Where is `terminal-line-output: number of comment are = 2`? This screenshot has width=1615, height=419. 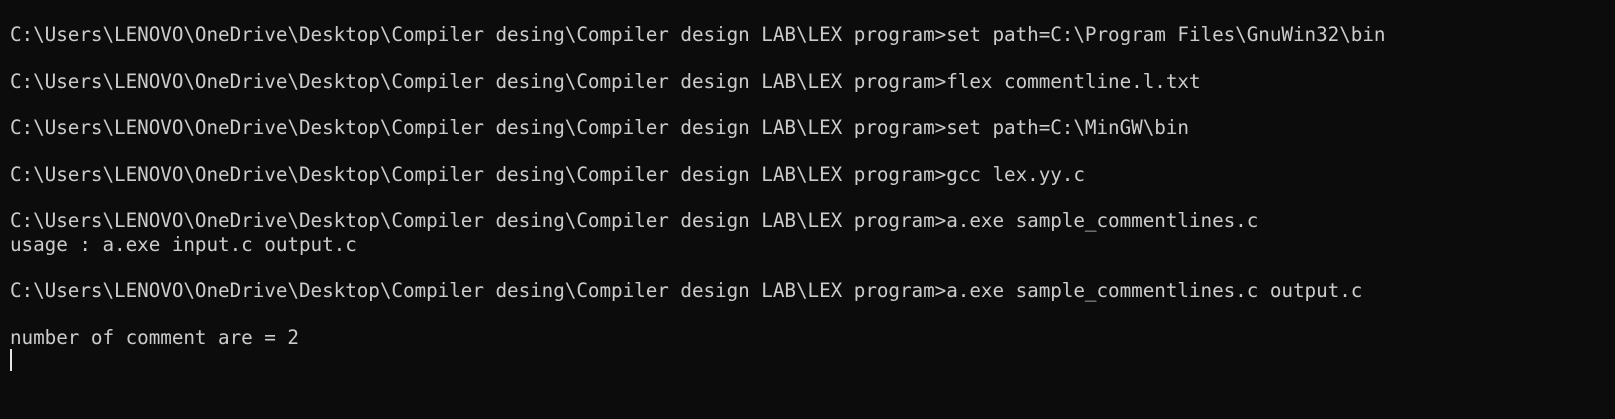
terminal-line-output: number of comment are = 2 is located at coordinates (154, 337).